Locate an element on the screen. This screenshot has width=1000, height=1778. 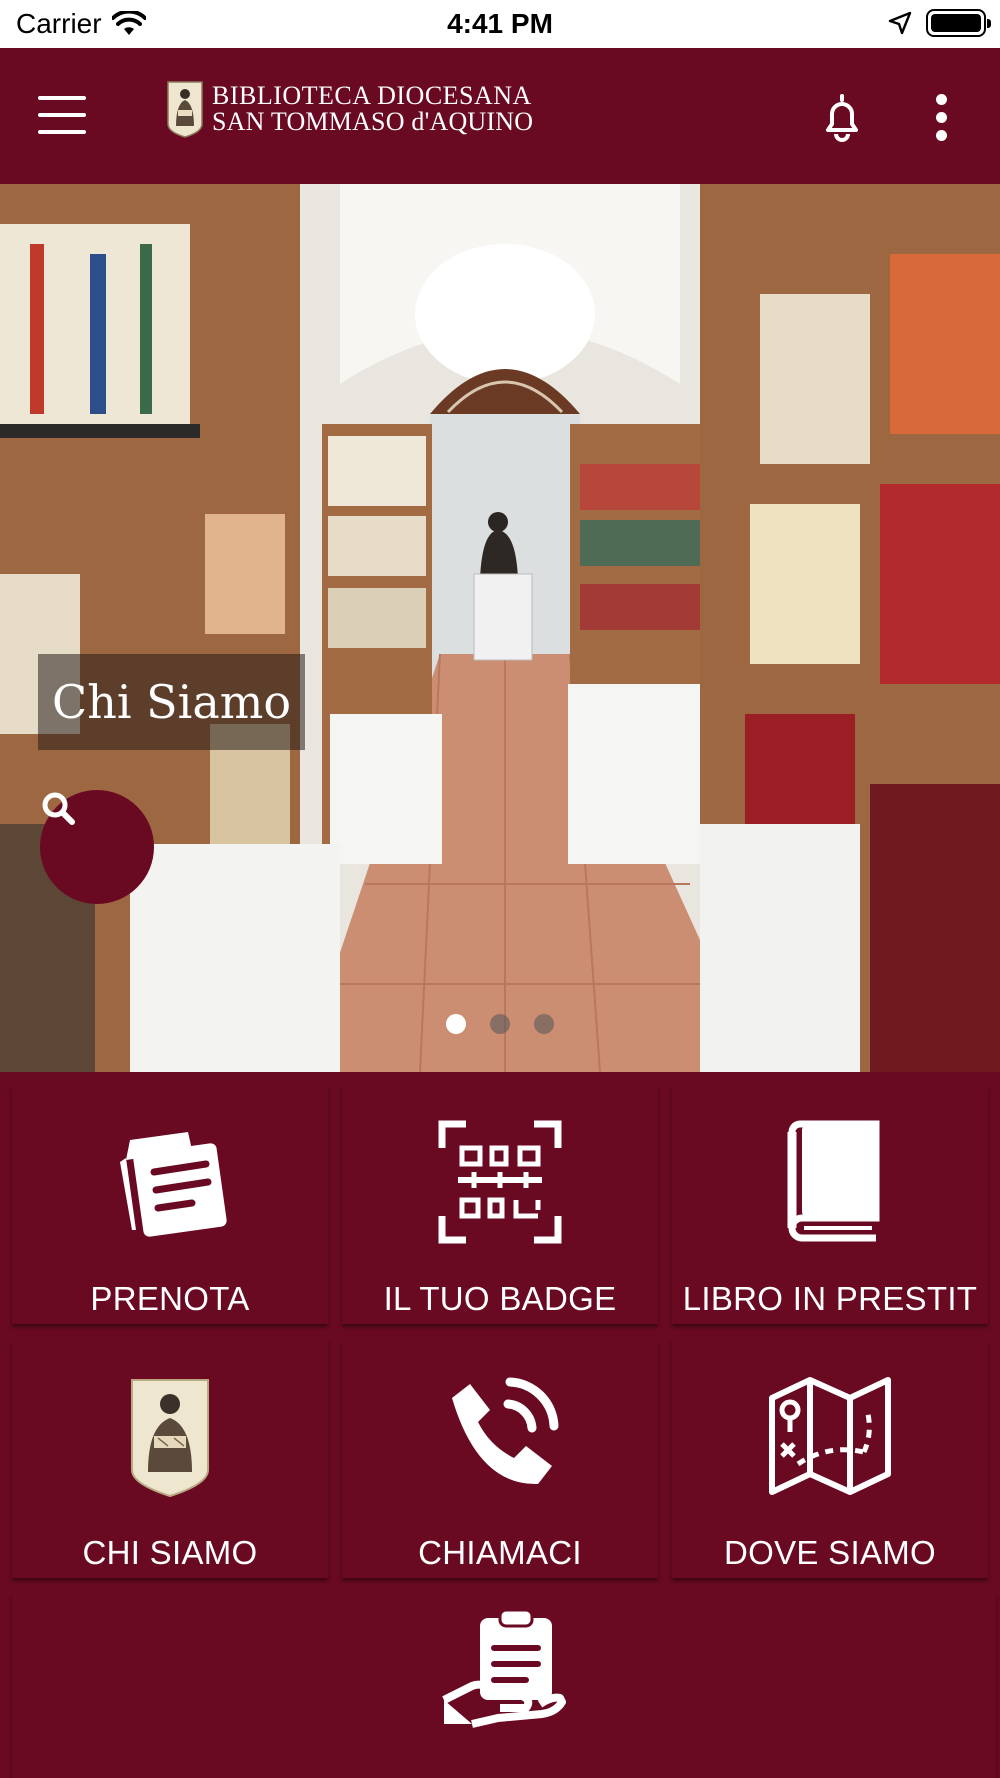
tile-chiamaci: CHIAMACI is located at coordinates (500, 1459).